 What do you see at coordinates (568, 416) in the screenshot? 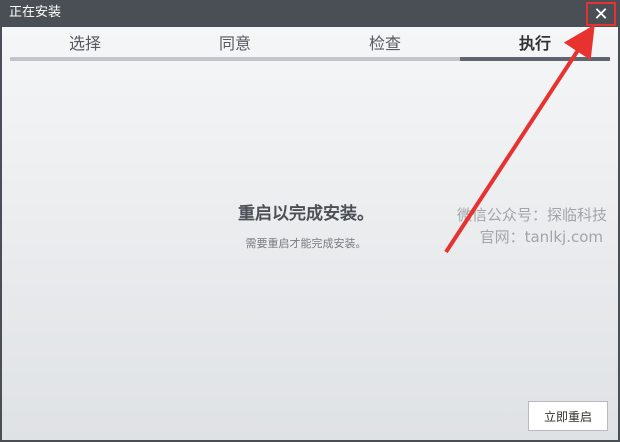
I see `restart-now-button: 立即重启` at bounding box center [568, 416].